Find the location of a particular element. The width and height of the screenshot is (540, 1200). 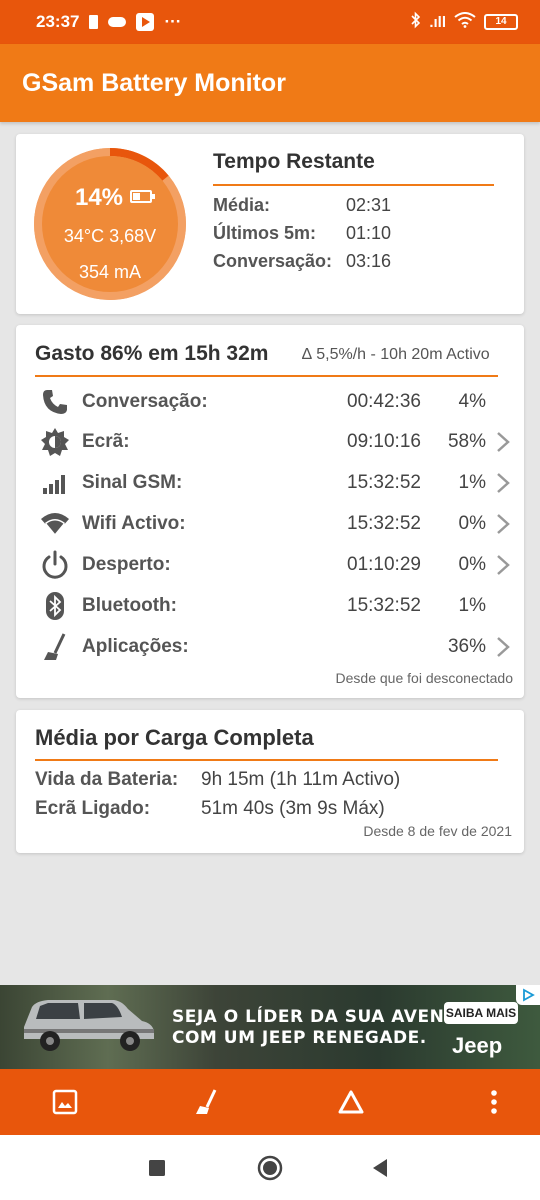

phone-icon is located at coordinates (55, 402).